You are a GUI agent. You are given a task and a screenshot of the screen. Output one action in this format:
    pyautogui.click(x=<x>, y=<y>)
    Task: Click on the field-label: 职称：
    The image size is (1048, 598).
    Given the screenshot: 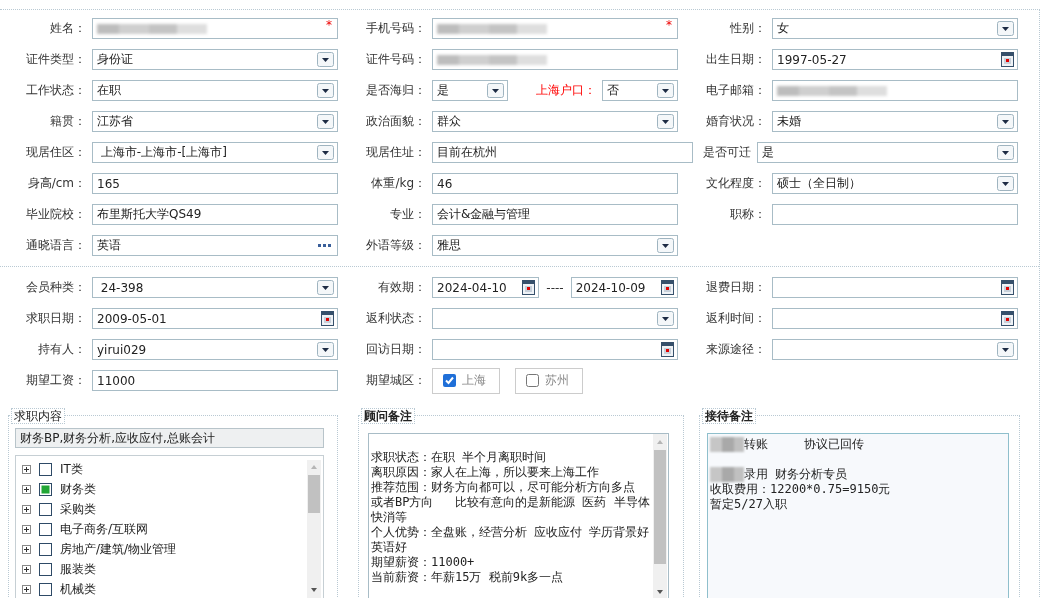 What is the action you would take?
    pyautogui.click(x=747, y=214)
    